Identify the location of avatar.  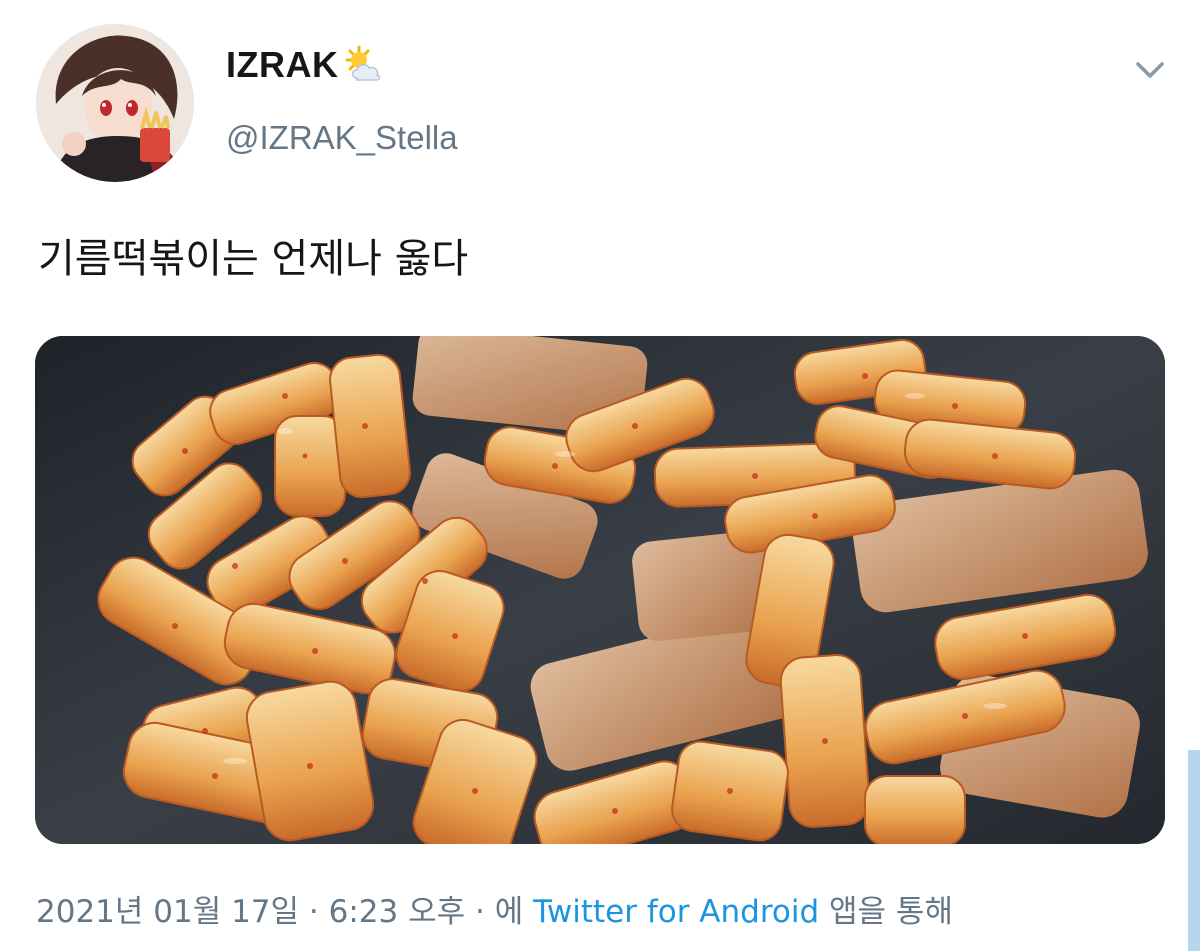
(115, 103).